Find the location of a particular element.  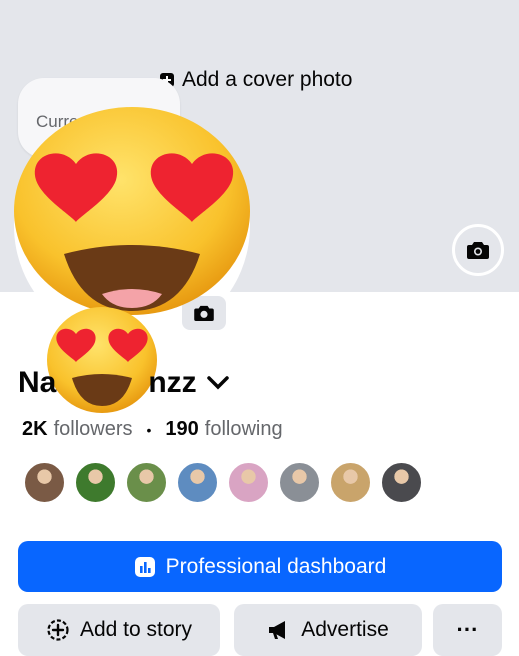

following-count: 190 is located at coordinates (181, 429).